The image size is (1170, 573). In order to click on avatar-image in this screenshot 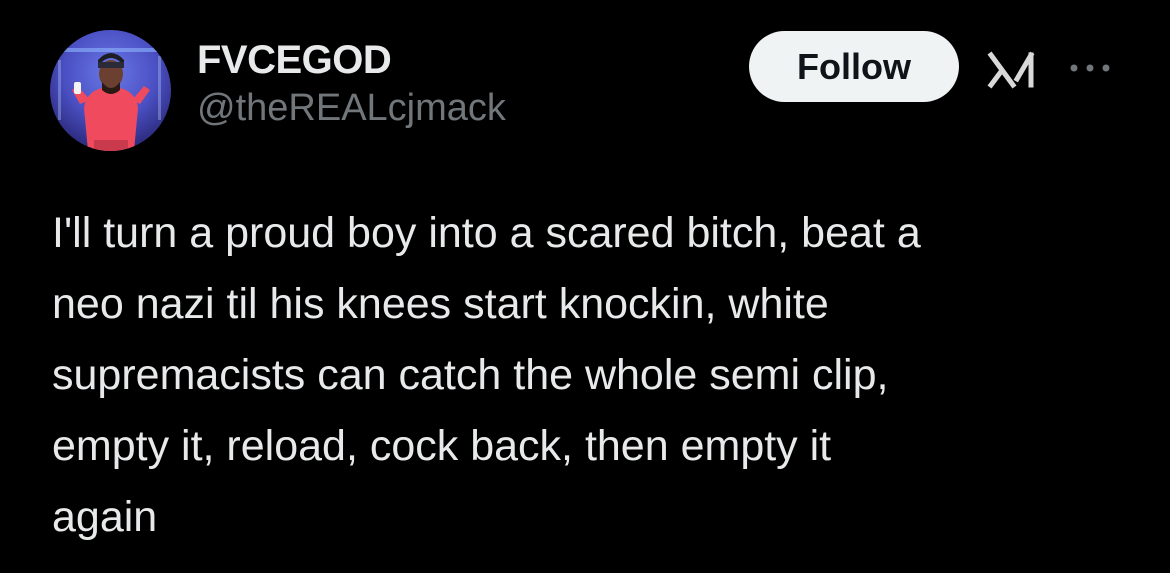, I will do `click(110, 90)`.